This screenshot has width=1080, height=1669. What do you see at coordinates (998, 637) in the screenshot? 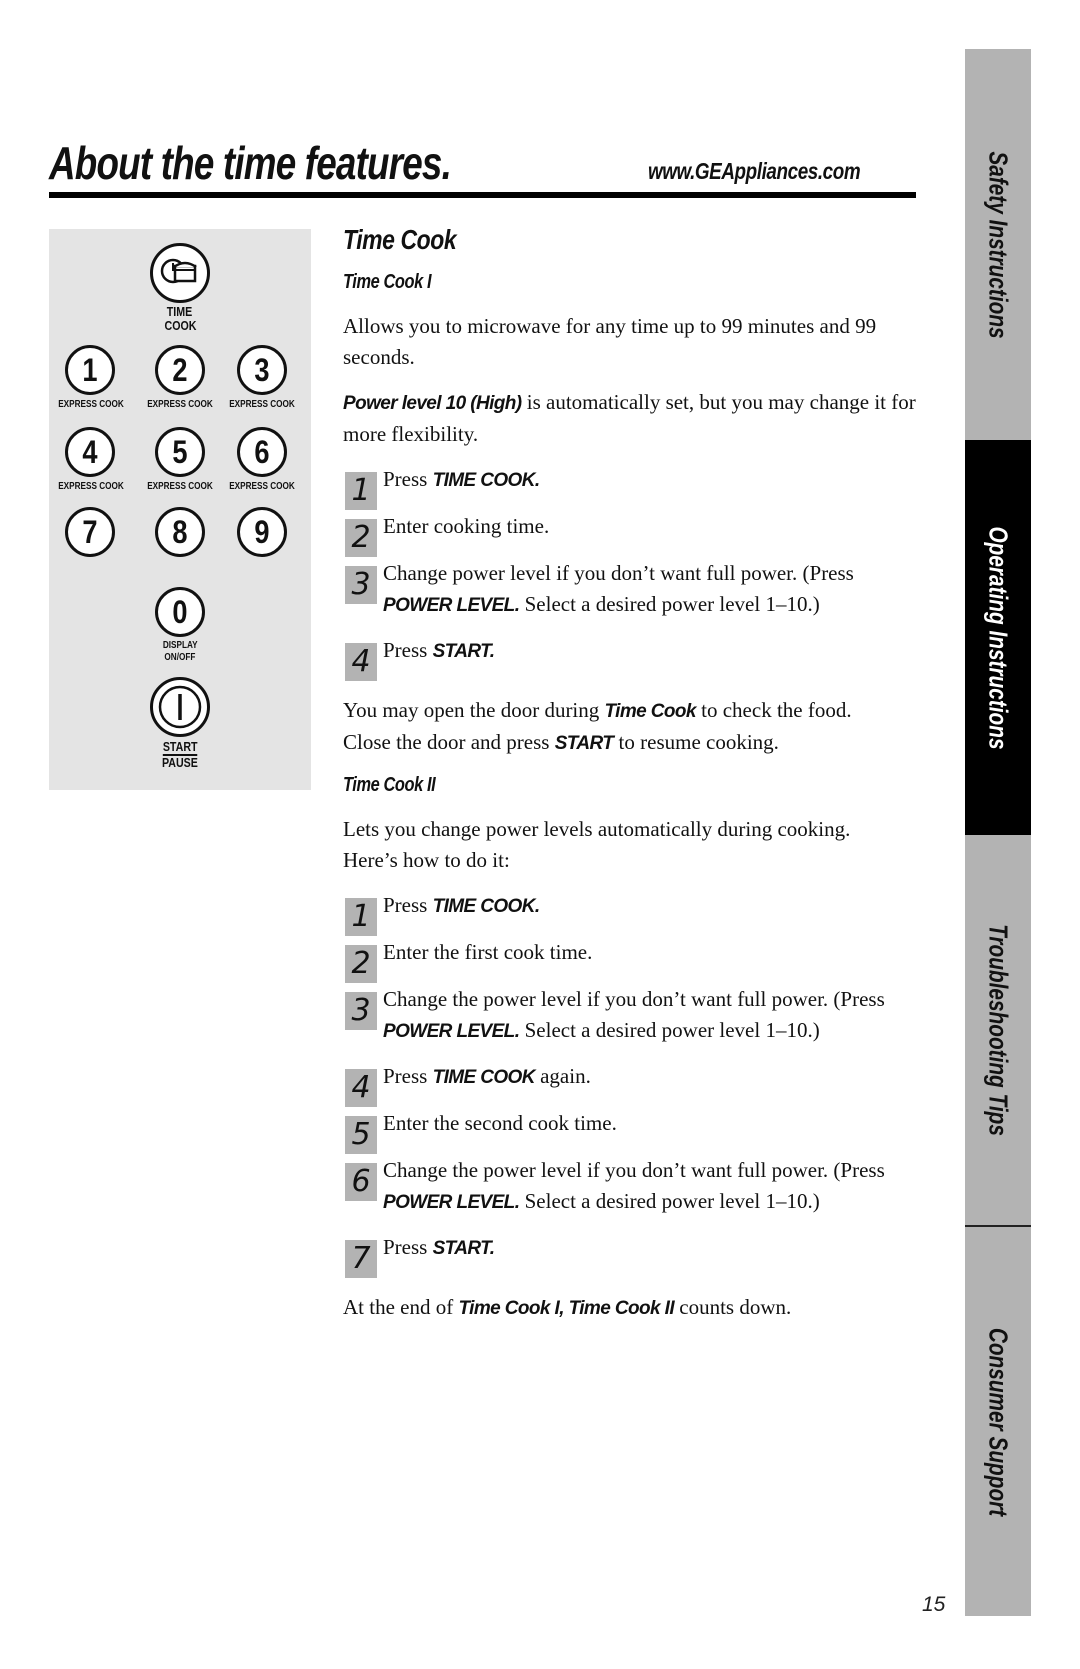
I see `tab-operating-instructions: Operating Instructions` at bounding box center [998, 637].